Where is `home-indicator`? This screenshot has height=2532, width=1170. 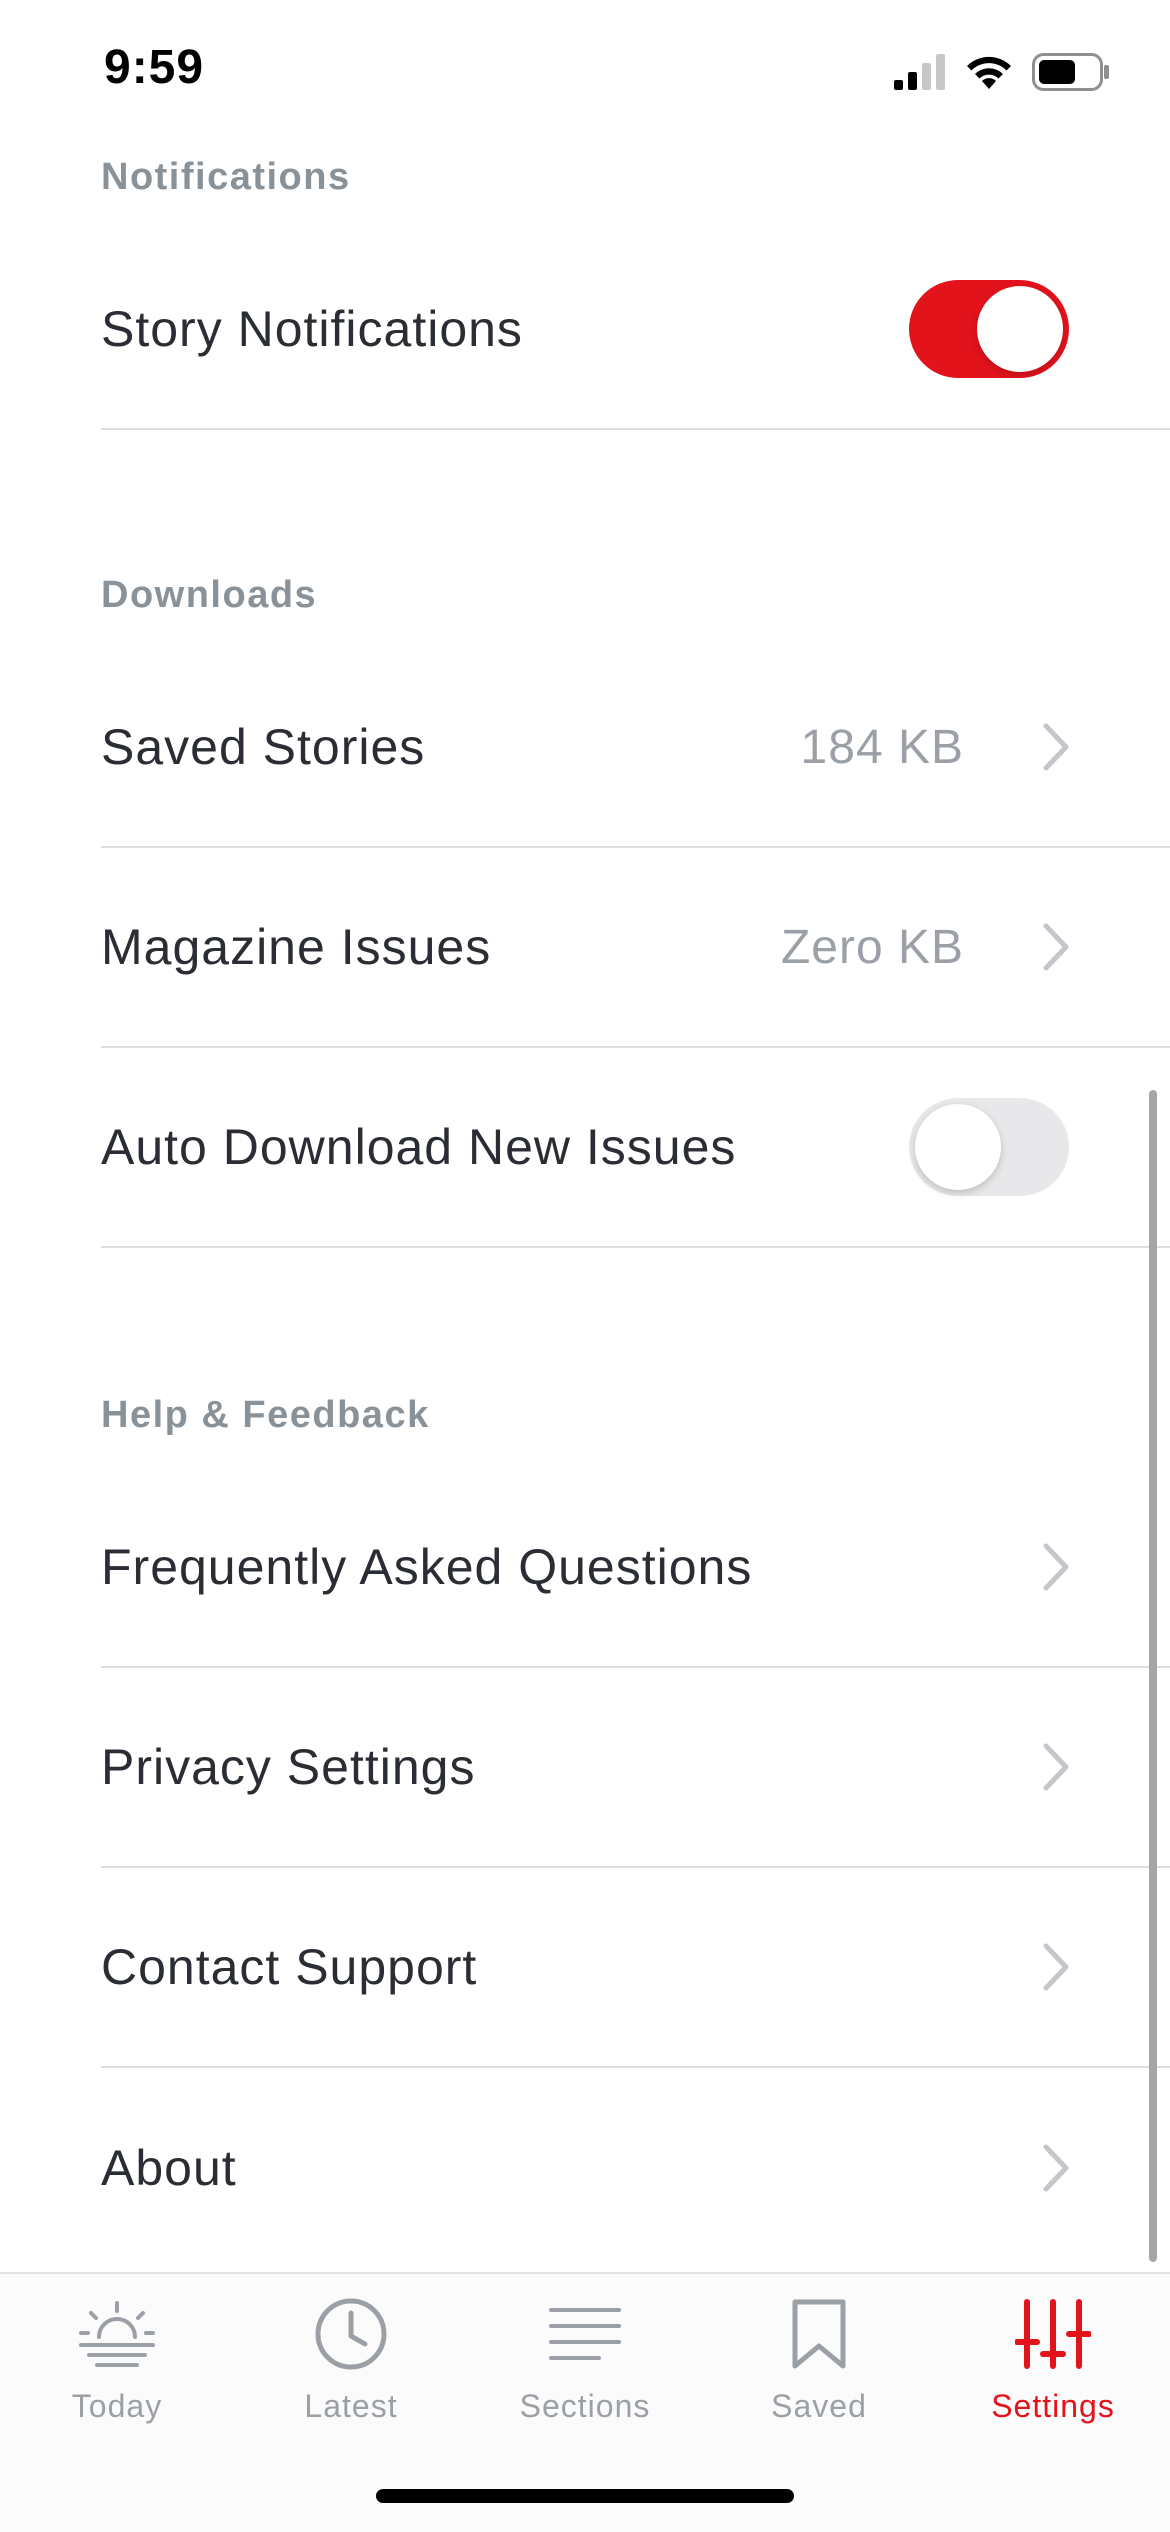 home-indicator is located at coordinates (585, 2496).